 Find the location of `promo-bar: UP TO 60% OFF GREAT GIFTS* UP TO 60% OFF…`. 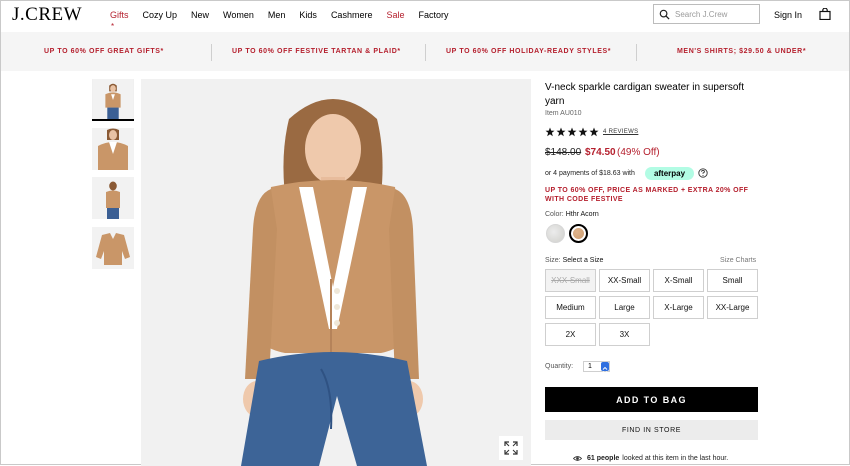

promo-bar: UP TO 60% OFF GREAT GIFTS* UP TO 60% OFF… is located at coordinates (425, 51).